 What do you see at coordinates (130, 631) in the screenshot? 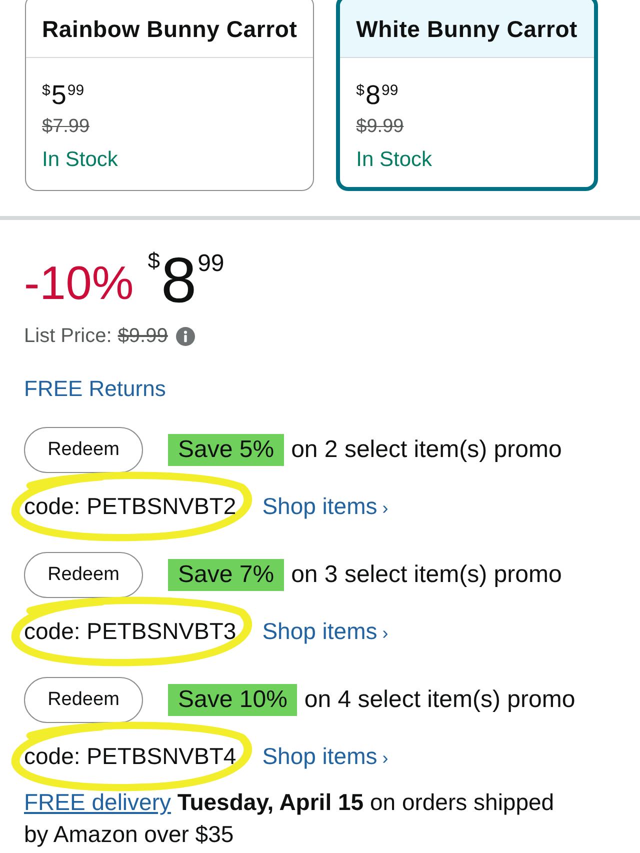
I see `promo-code: code: PETBSNVBT3` at bounding box center [130, 631].